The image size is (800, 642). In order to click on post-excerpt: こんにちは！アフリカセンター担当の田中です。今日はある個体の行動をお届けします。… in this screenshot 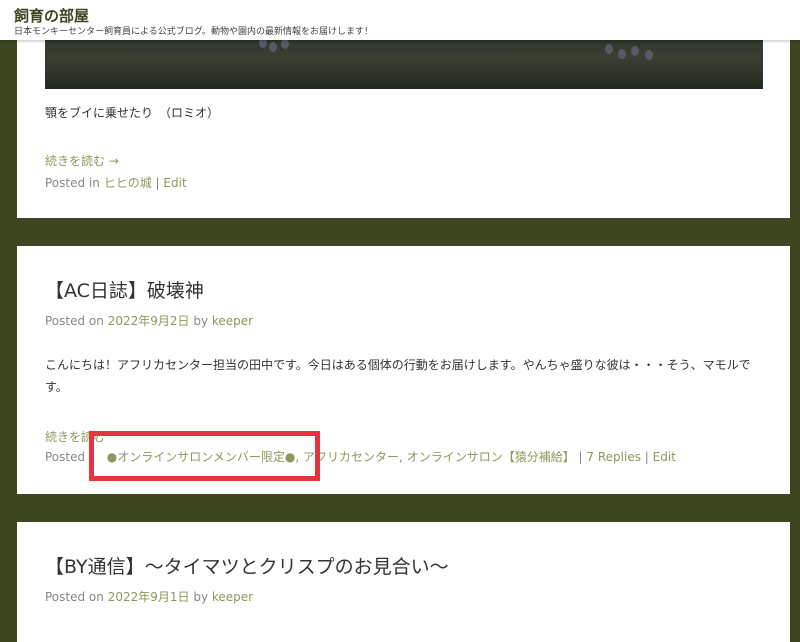, I will do `click(398, 376)`.